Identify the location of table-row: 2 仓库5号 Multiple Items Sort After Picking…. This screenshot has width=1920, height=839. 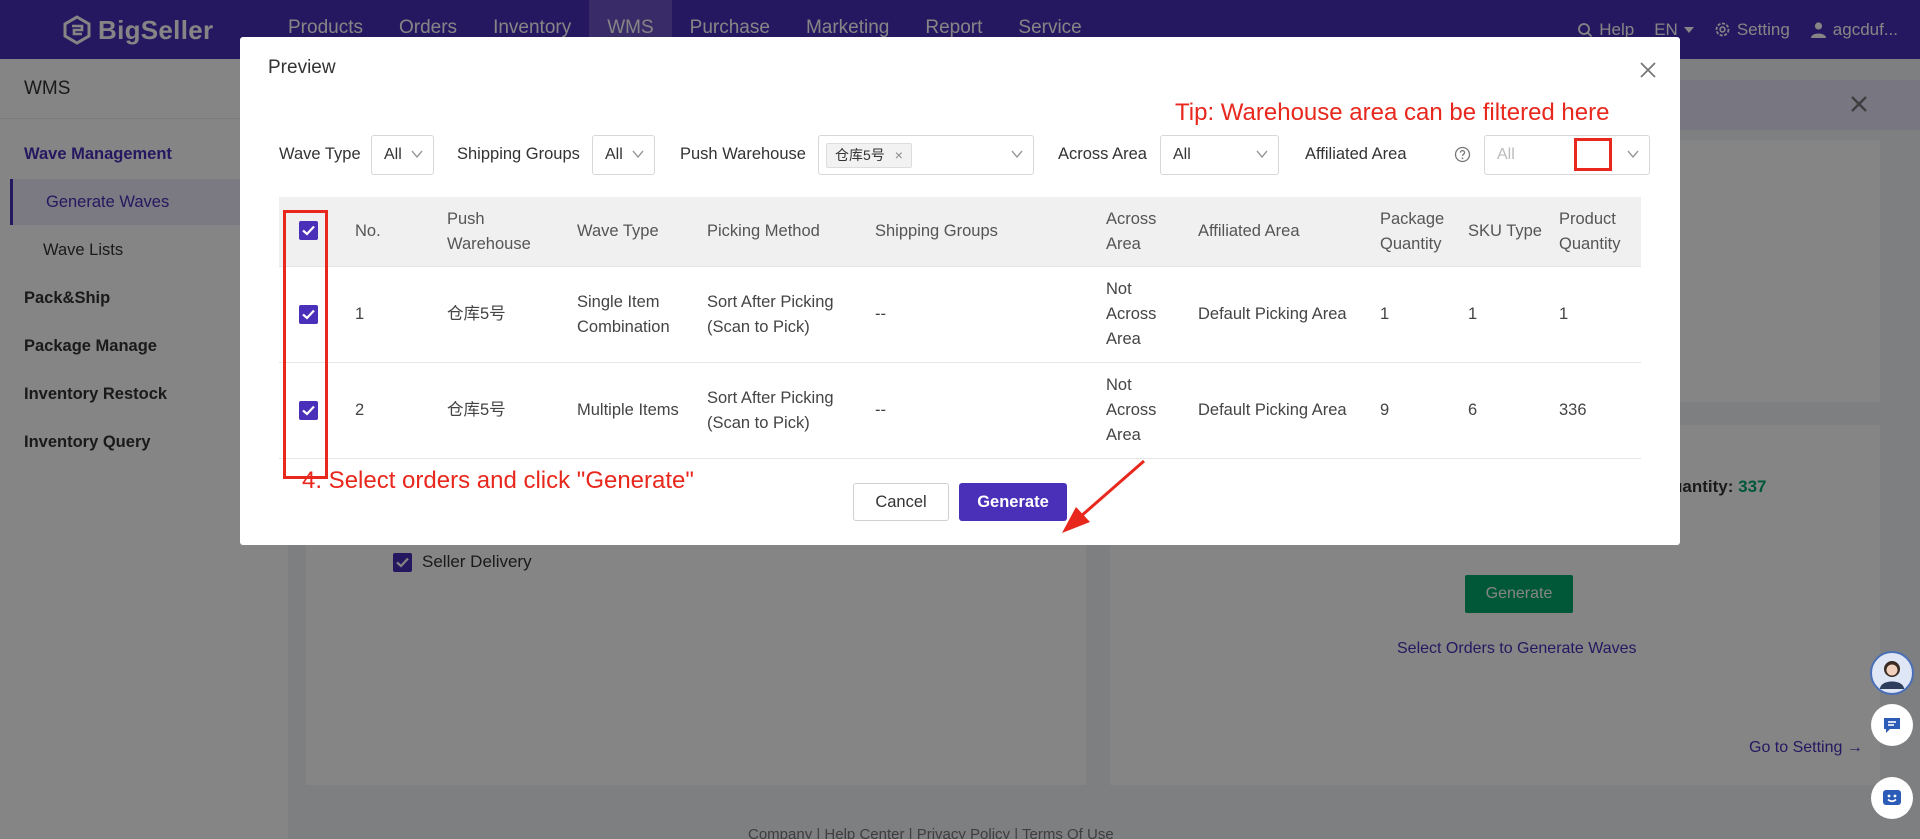
(960, 411).